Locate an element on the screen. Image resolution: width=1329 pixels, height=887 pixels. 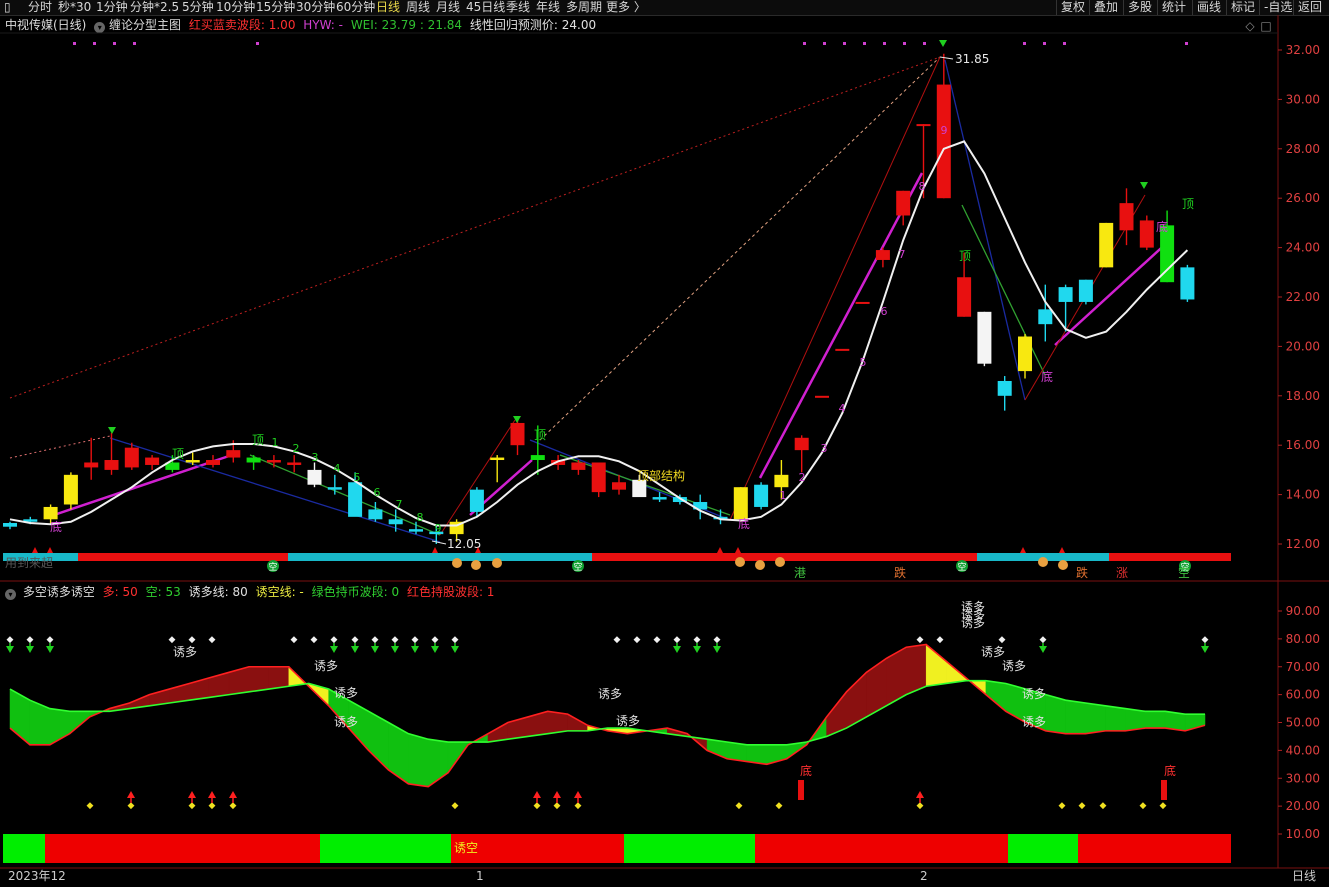
state-strip-segment is located at coordinates (24, 848).